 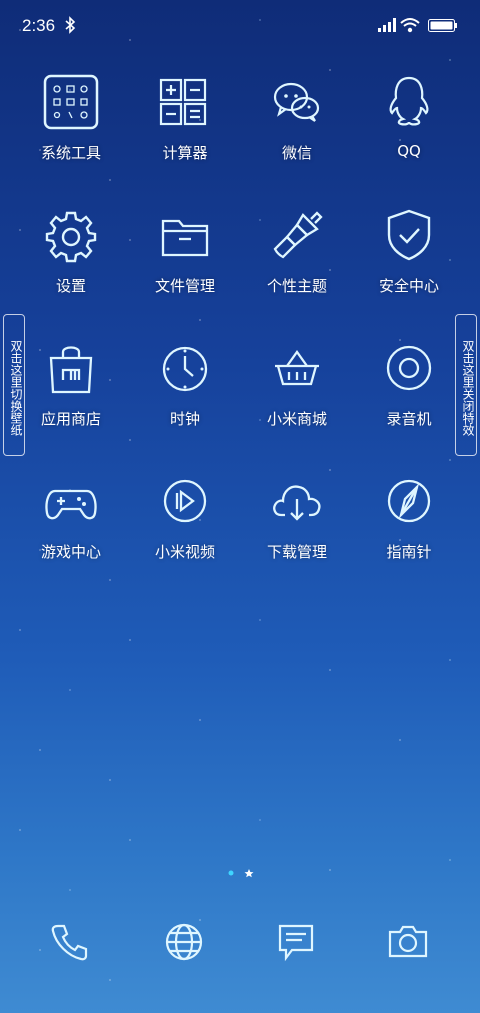 I want to click on switch-wallpaper-button: 双击这里切换壁纸, so click(x=14, y=385).